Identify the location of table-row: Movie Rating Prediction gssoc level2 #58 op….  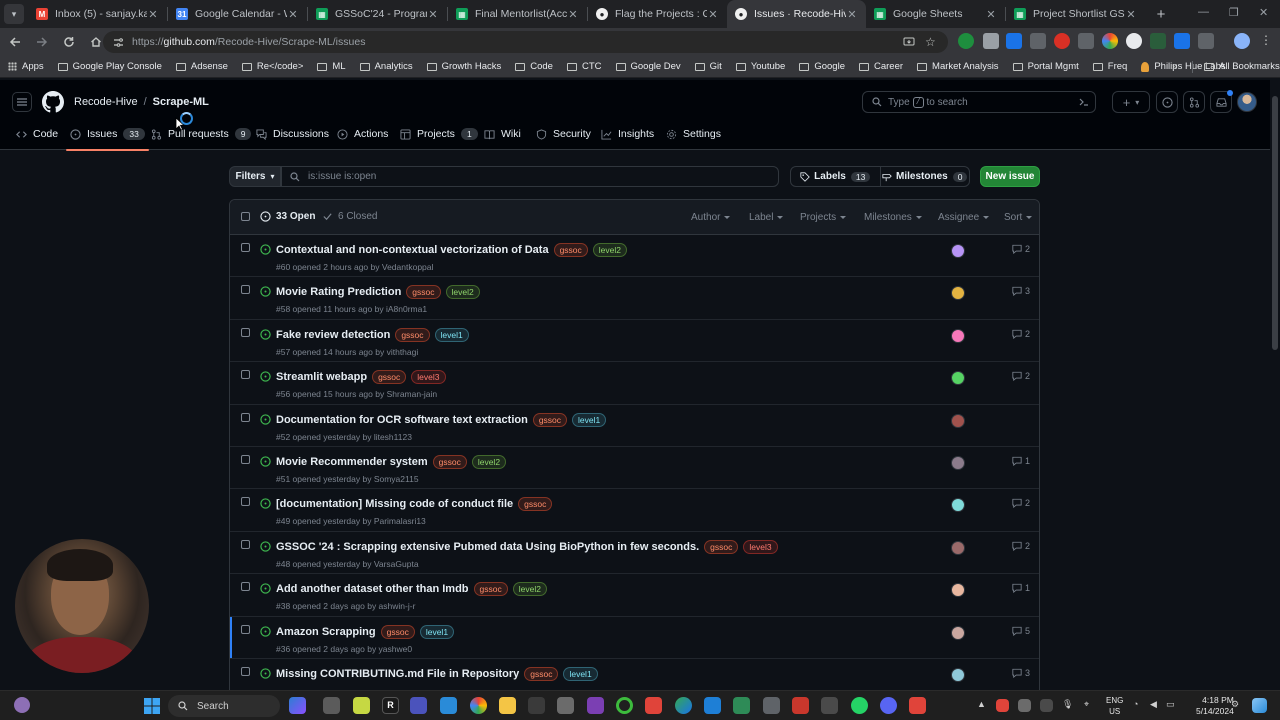
(634, 298).